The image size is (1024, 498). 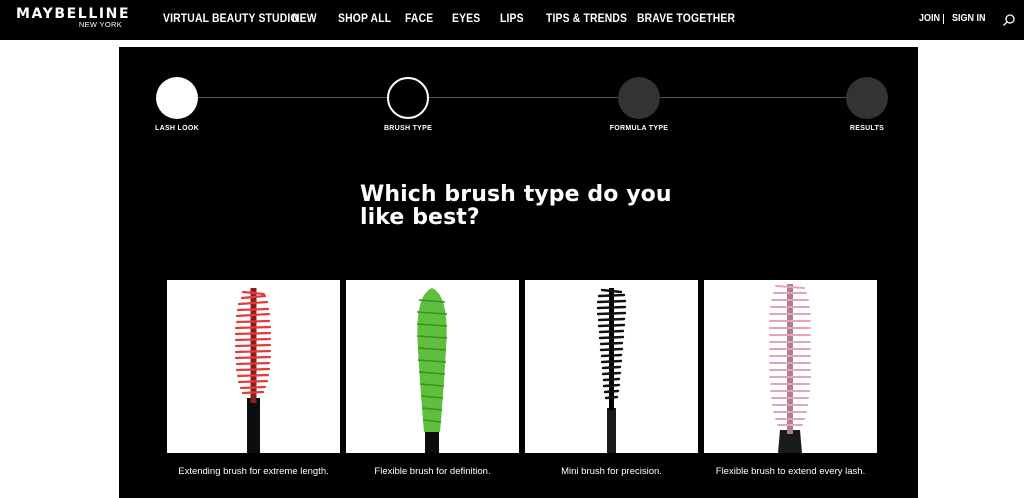 I want to click on step-brush-type-circle, so click(x=408, y=98).